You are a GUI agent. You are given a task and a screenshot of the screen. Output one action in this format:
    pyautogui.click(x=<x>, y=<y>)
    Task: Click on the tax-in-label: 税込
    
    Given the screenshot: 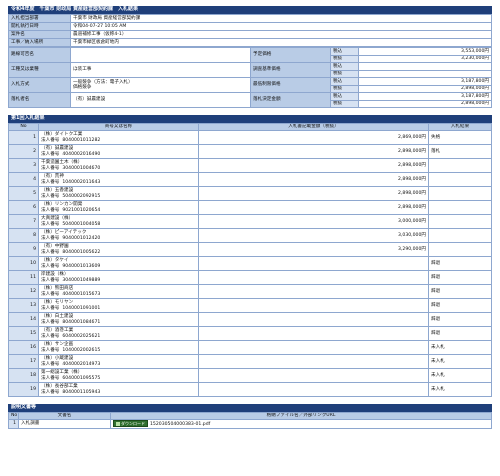 What is the action you would take?
    pyautogui.click(x=344, y=51)
    